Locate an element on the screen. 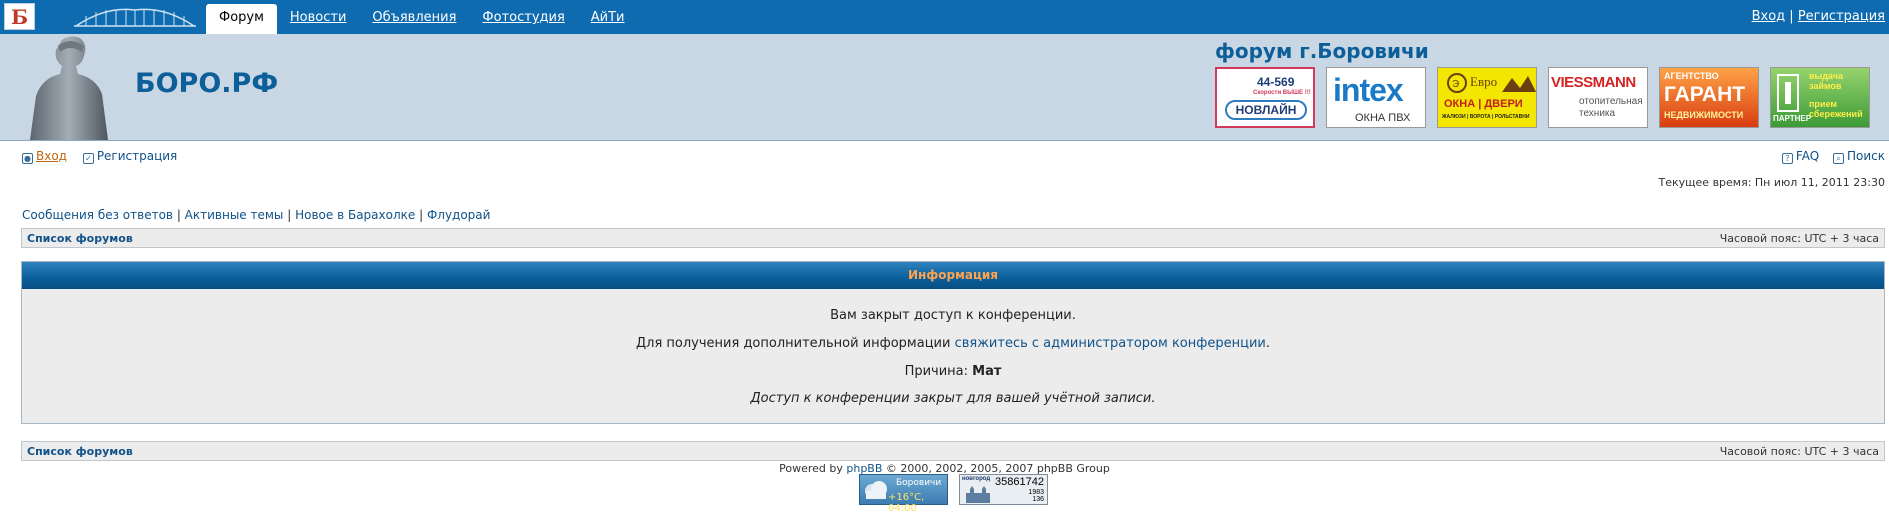 This screenshot has height=525, width=1889. tab-forum: Форум is located at coordinates (241, 19).